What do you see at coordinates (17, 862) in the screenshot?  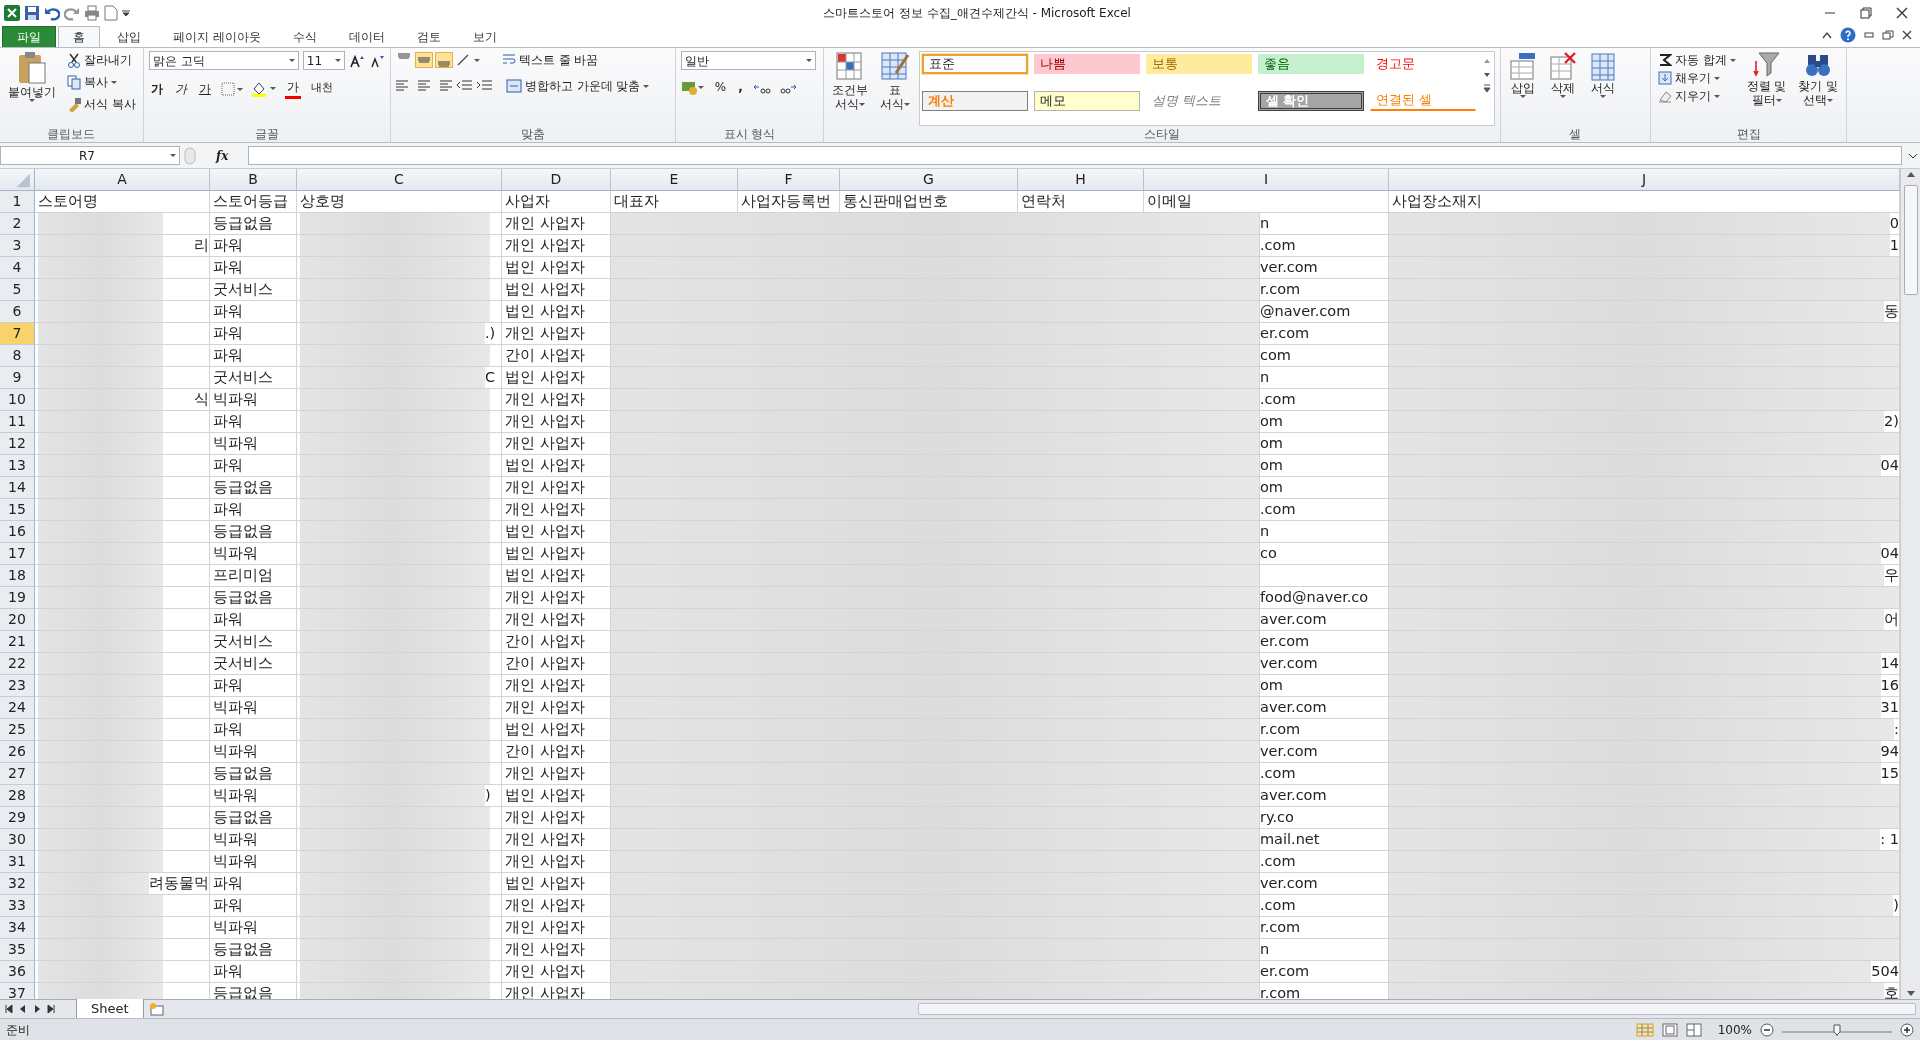 I see `row-header: 31` at bounding box center [17, 862].